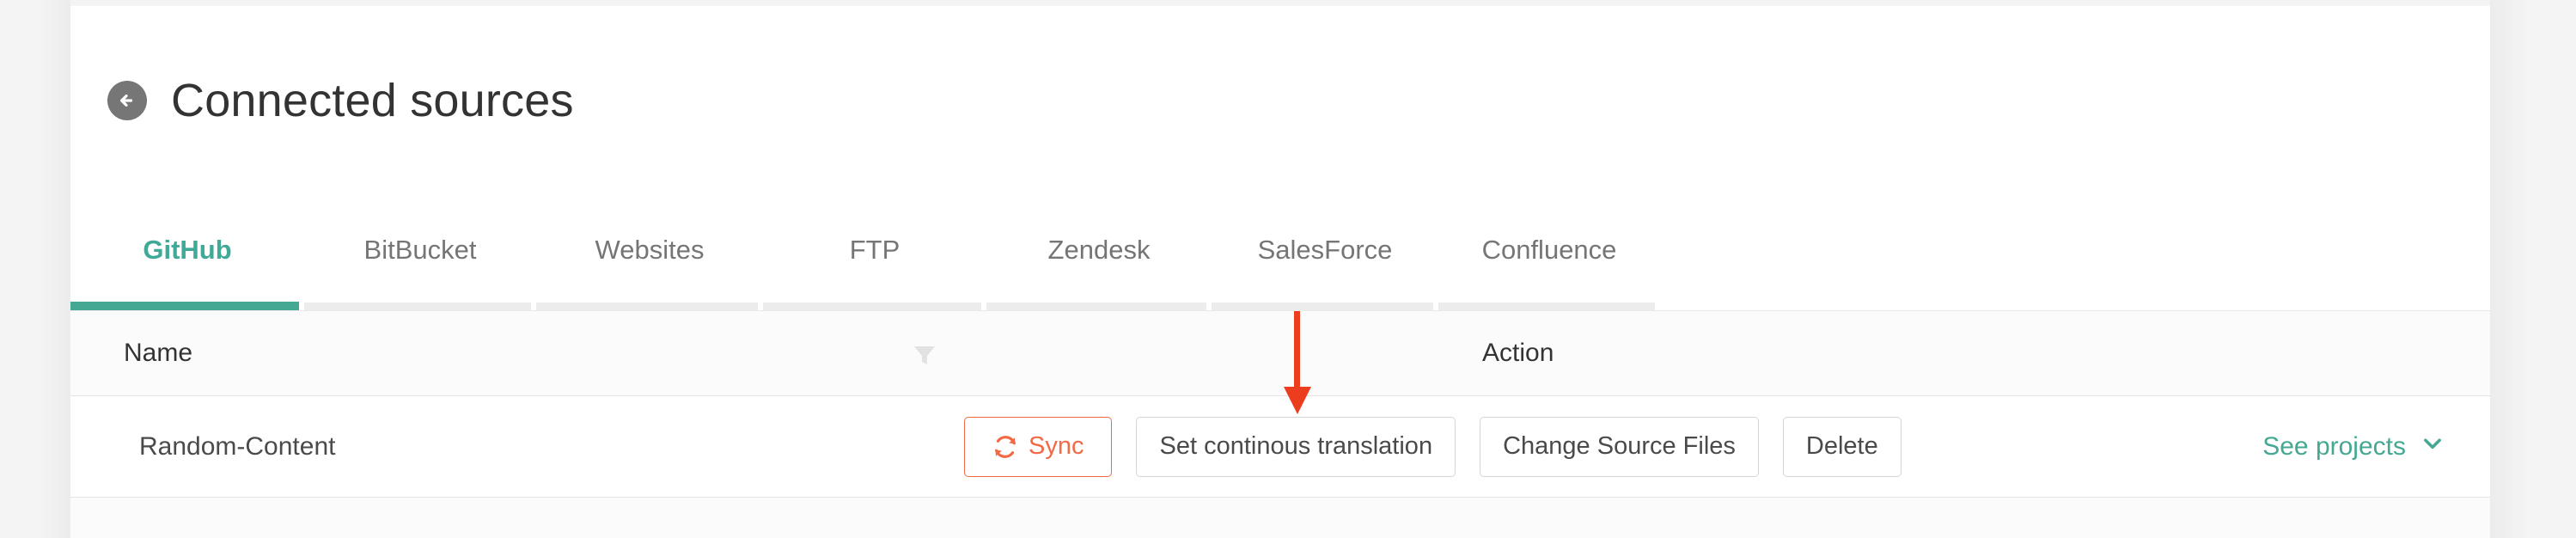 This screenshot has width=2576, height=538. I want to click on tab-zendesk: Zendesk, so click(1099, 249).